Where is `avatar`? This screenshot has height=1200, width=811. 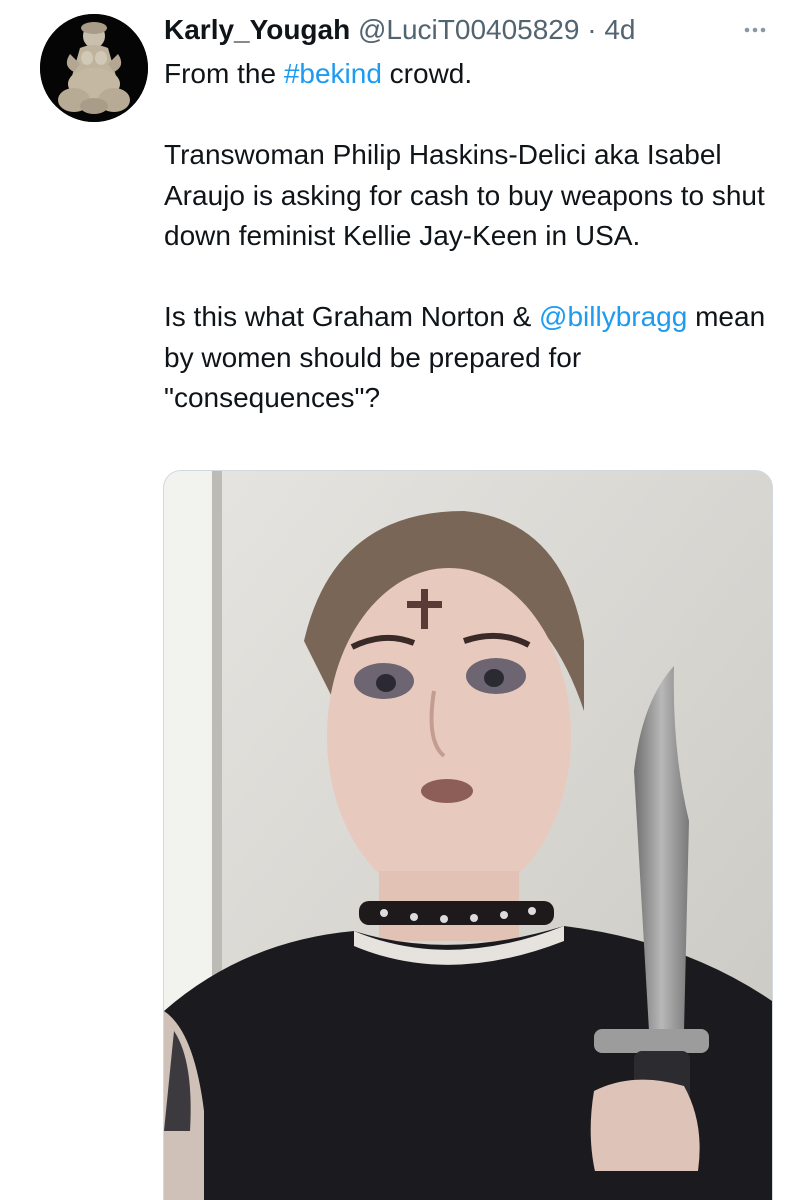
avatar is located at coordinates (94, 68).